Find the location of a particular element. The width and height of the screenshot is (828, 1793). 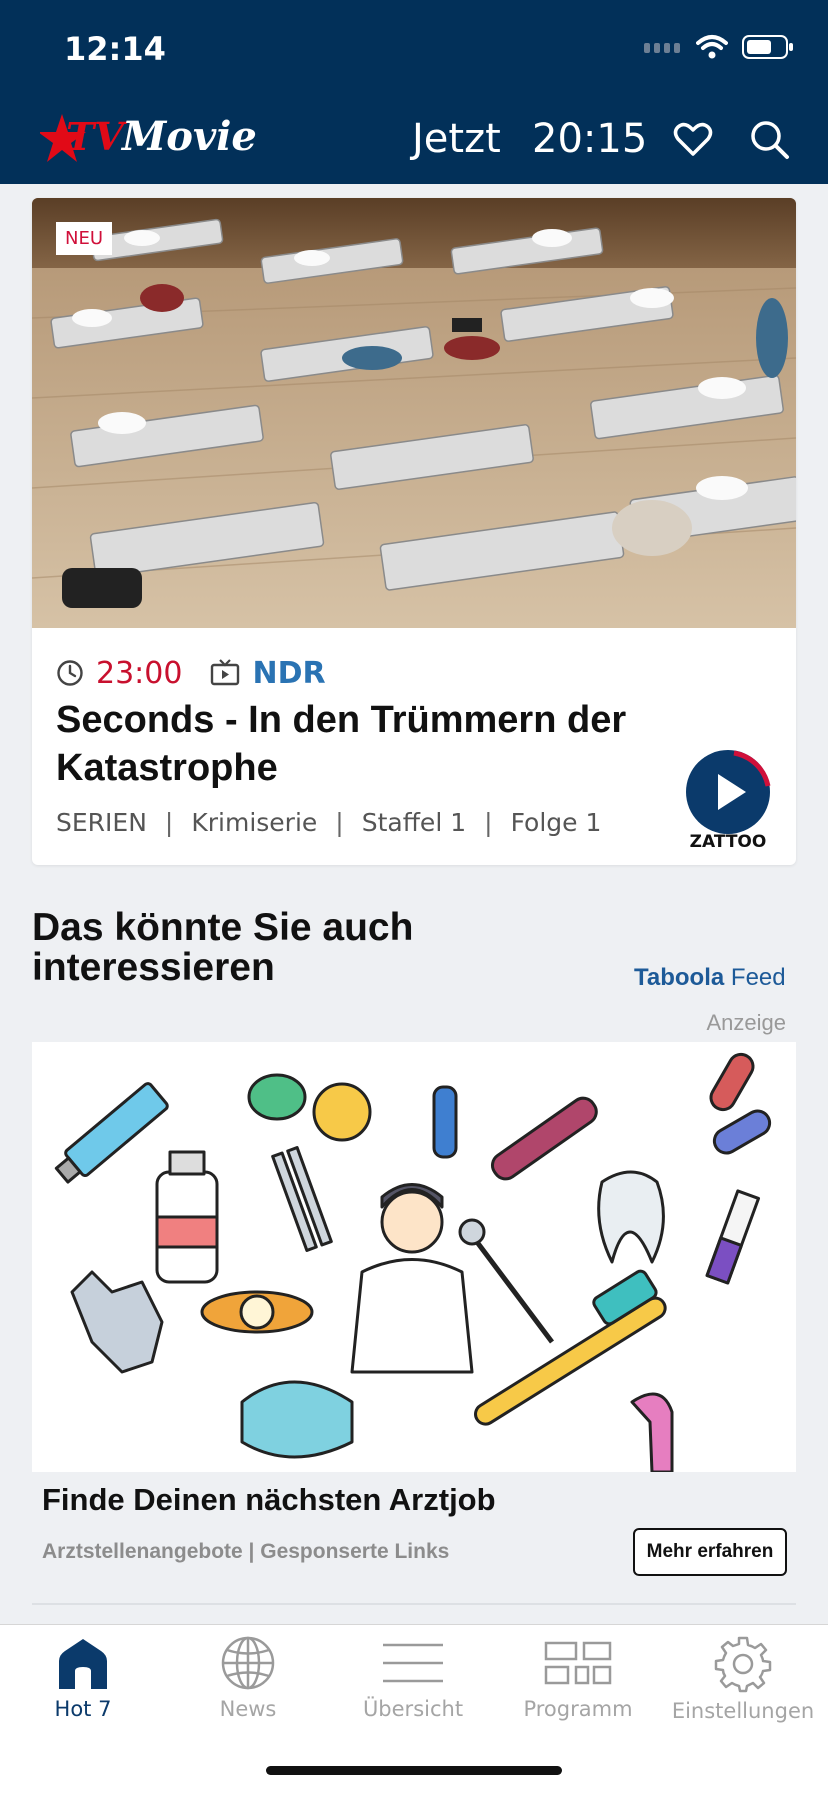

ad-source: Arztstellenangebote | Gesponserte Links is located at coordinates (246, 1551).